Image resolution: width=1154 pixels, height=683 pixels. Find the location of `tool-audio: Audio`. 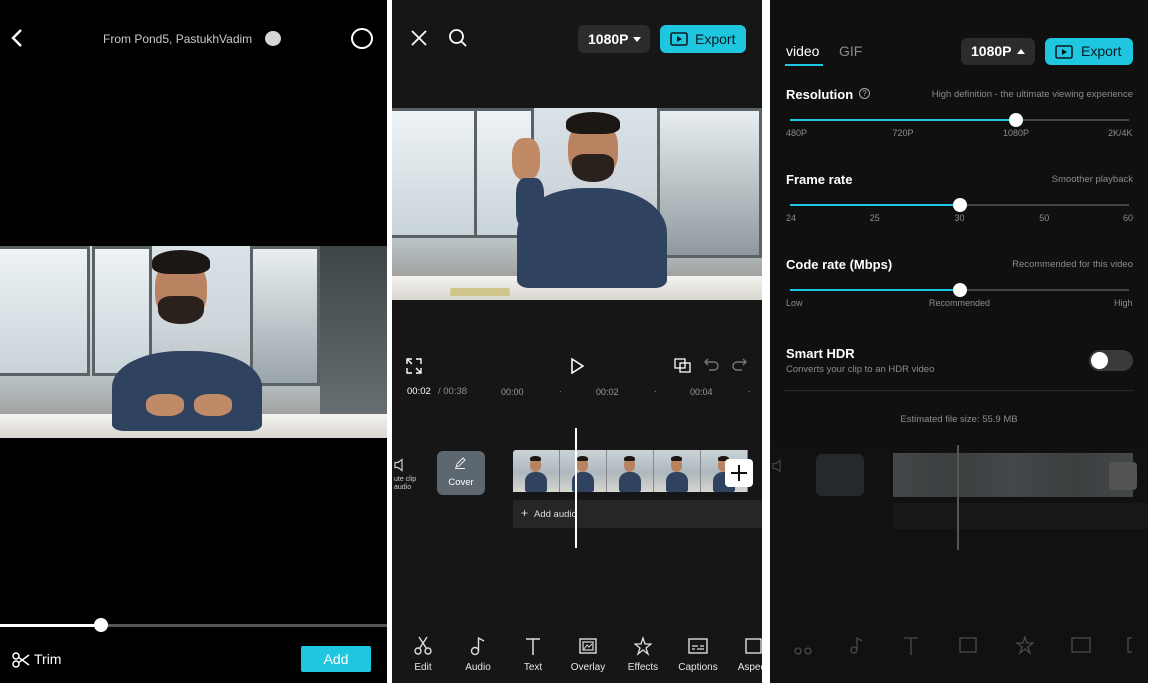

tool-audio: Audio is located at coordinates (478, 654).